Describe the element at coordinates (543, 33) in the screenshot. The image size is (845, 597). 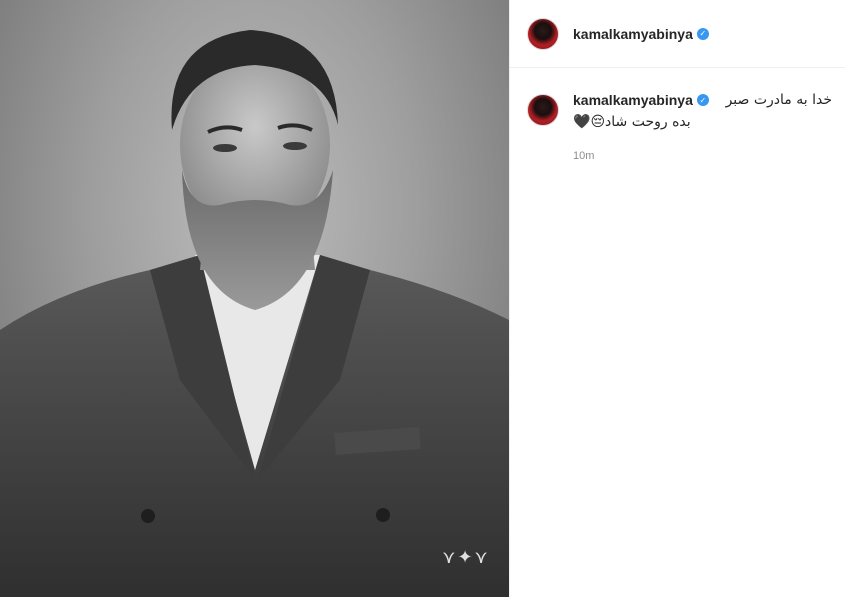
I see `avatar` at that location.